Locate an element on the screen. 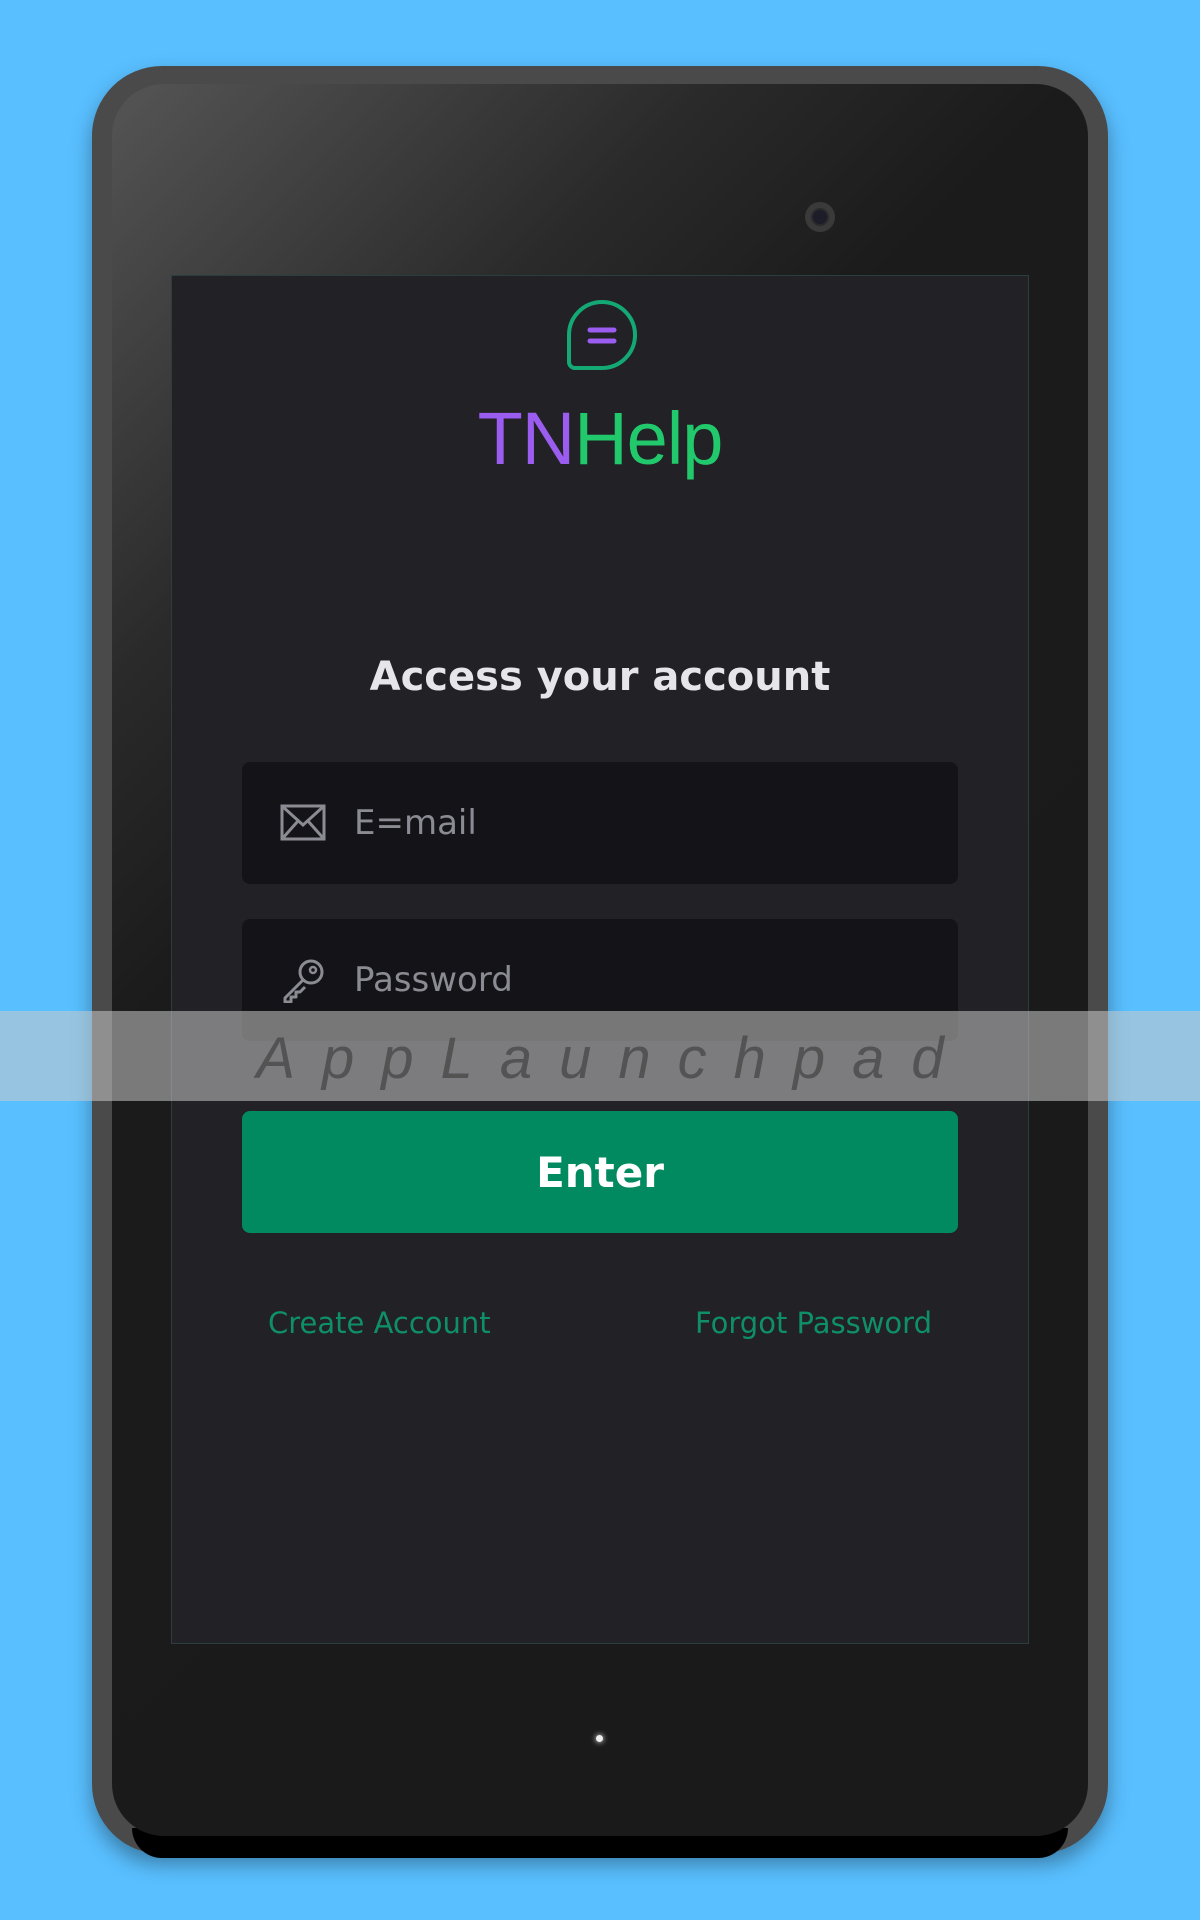  envelope-icon is located at coordinates (303, 822).